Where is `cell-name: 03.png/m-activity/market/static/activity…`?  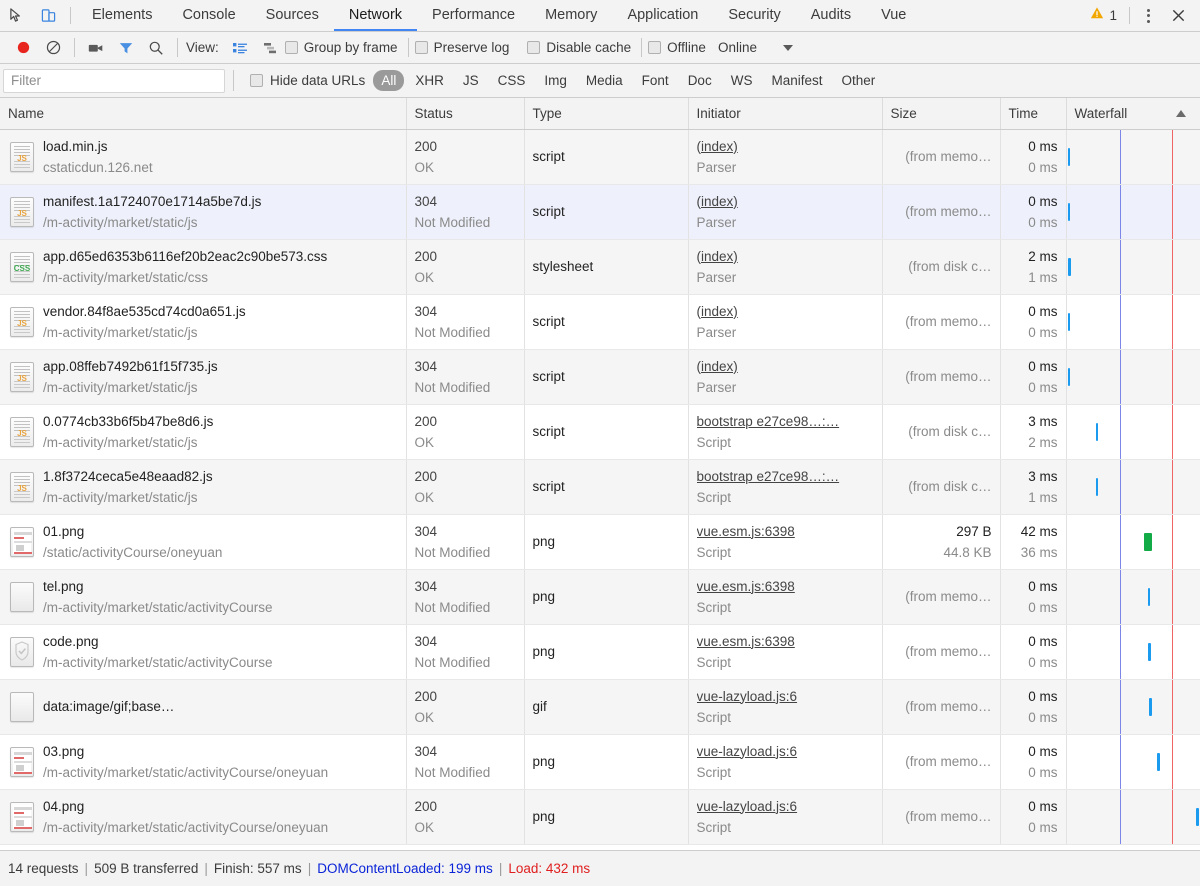 cell-name: 03.png/m-activity/market/static/activity… is located at coordinates (203, 762).